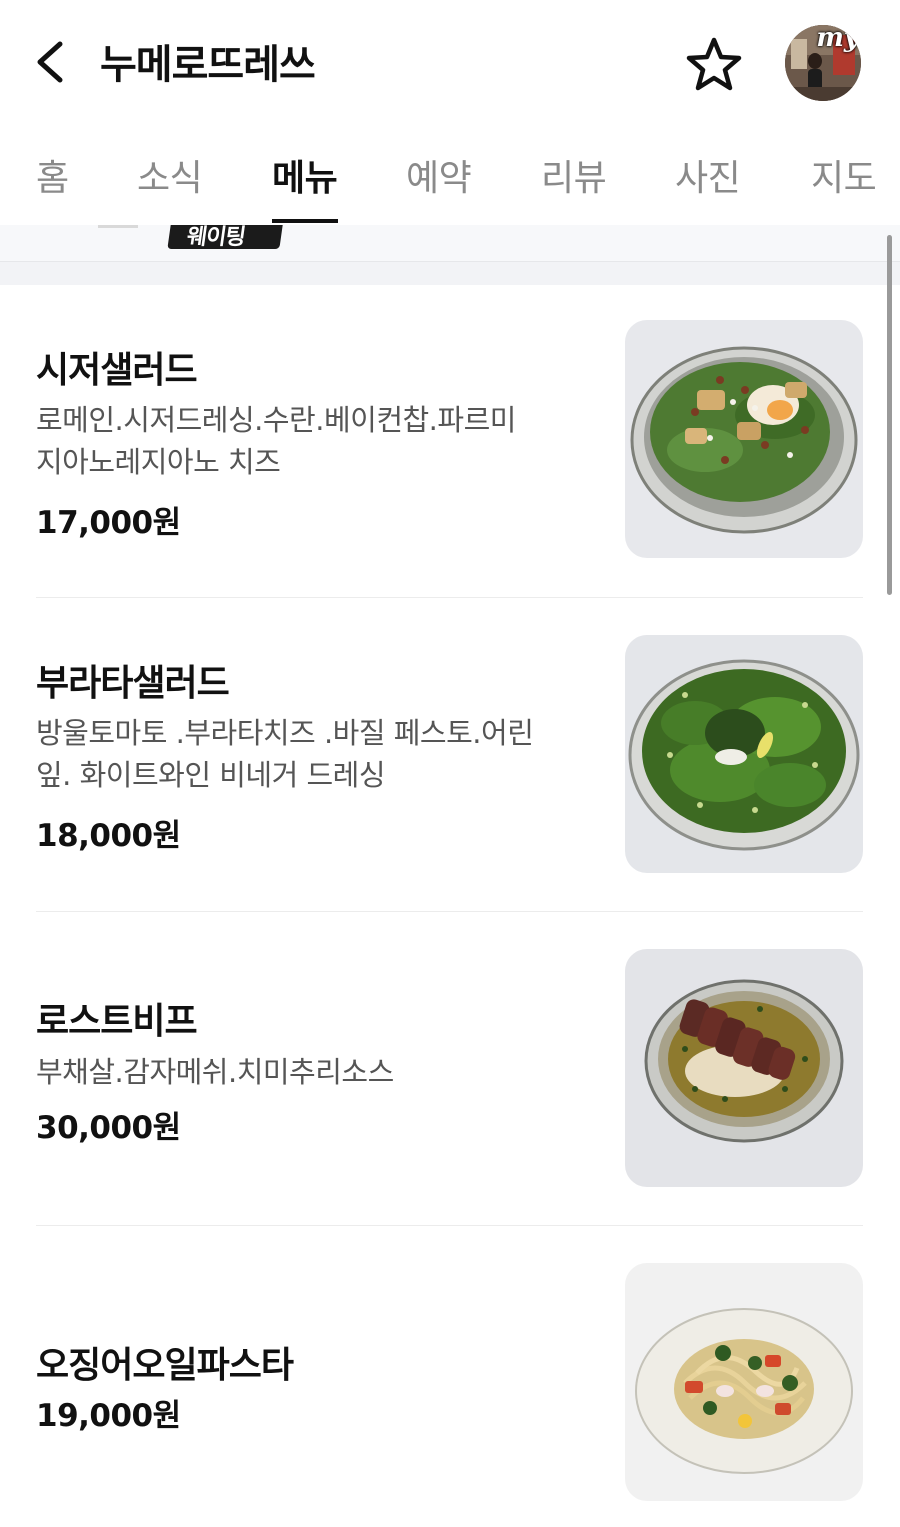  Describe the element at coordinates (823, 63) in the screenshot. I see `profile-avatar: my` at that location.